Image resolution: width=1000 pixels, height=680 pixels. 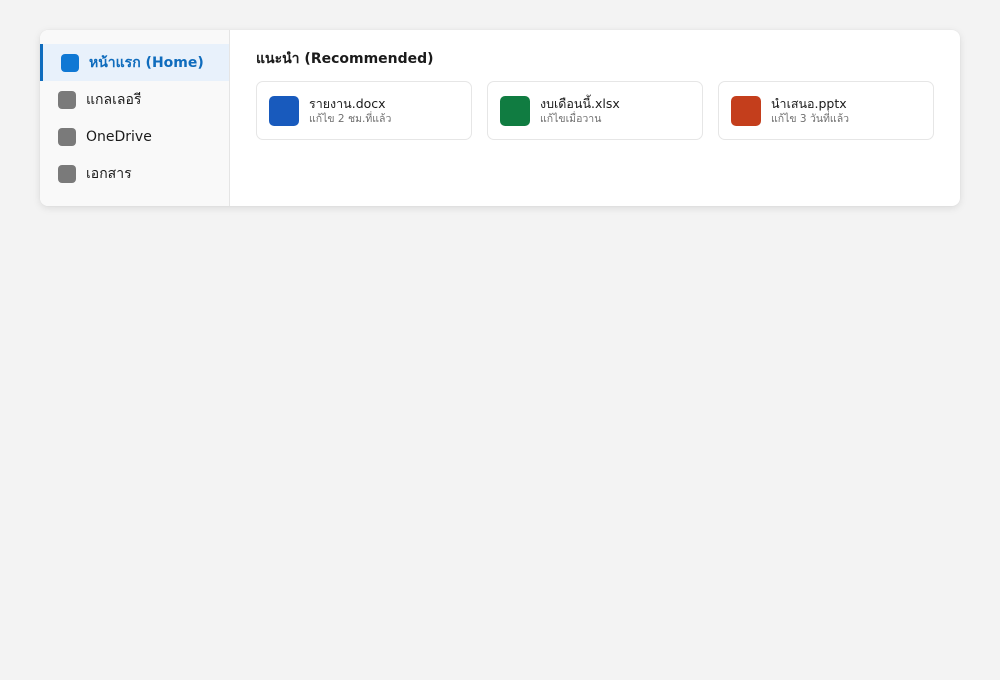 What do you see at coordinates (347, 103) in the screenshot?
I see `file-name: รายงาน.docx` at bounding box center [347, 103].